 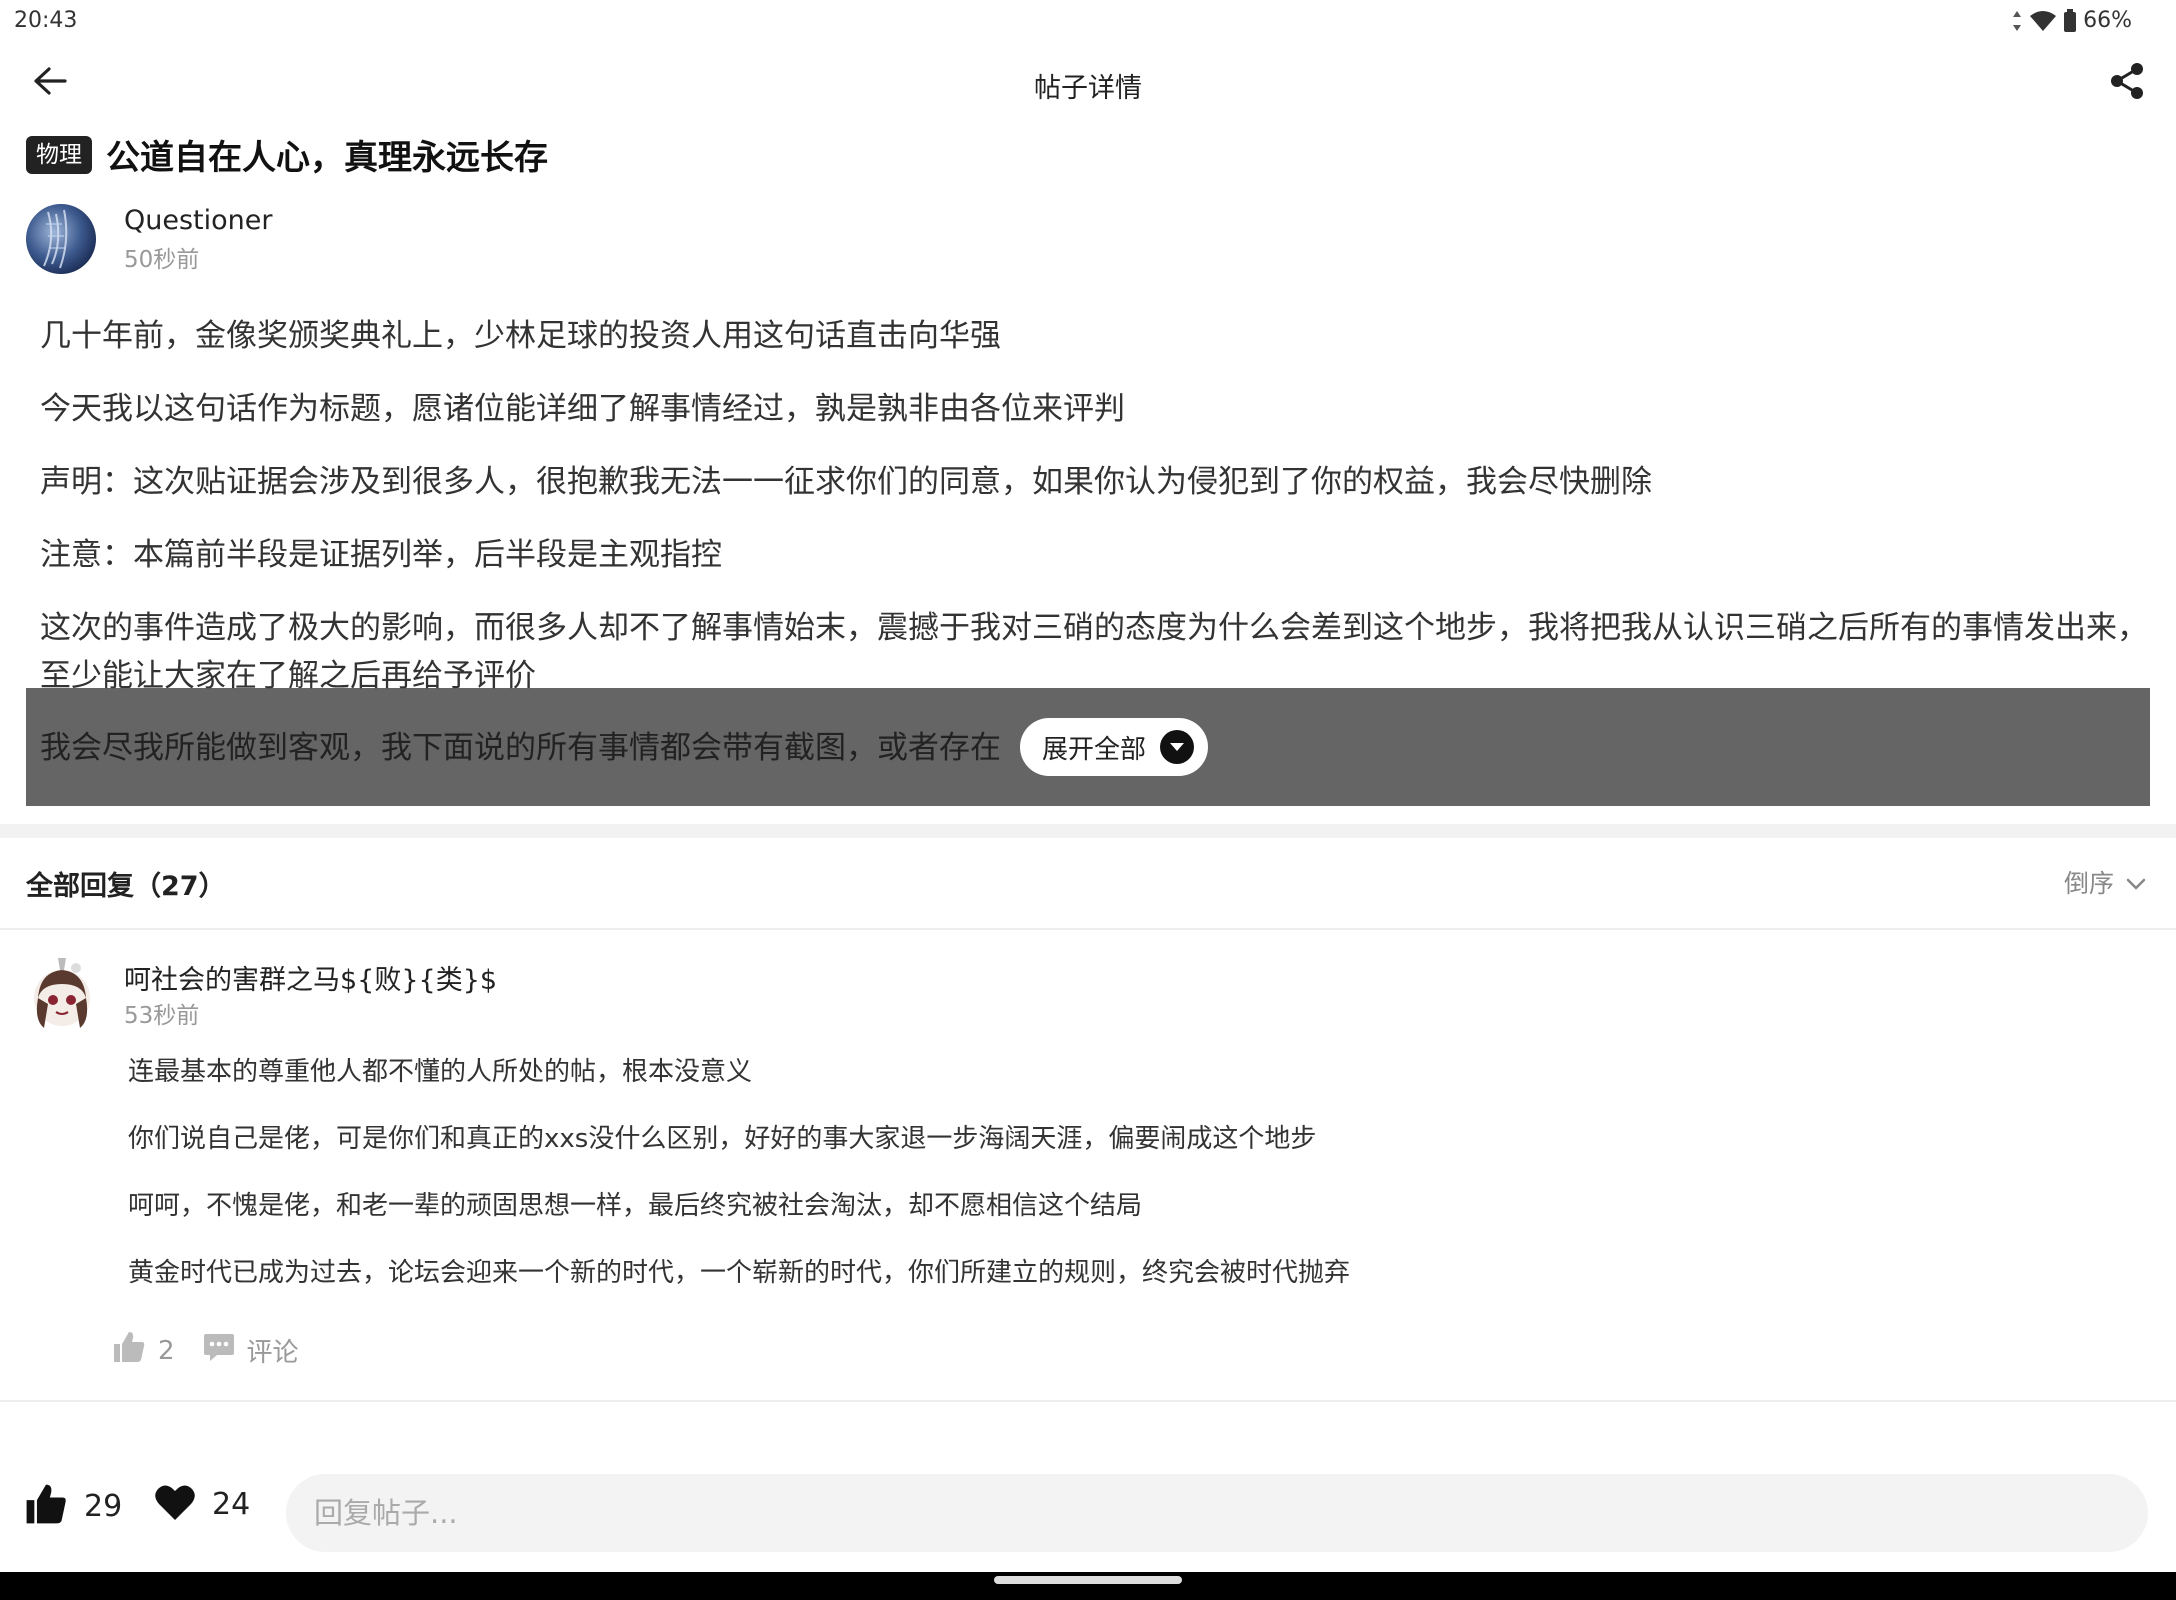 I want to click on replies-header: 全部回复（27） 倒序, so click(x=1088, y=884).